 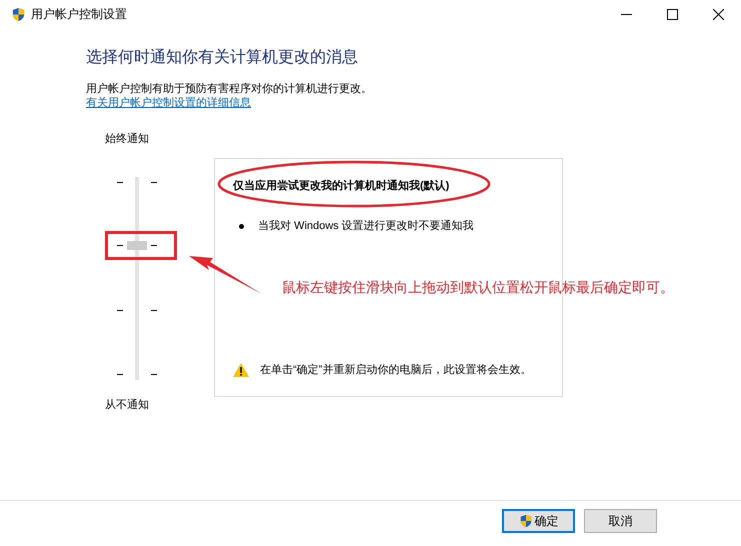 I want to click on close-icon, so click(x=718, y=14).